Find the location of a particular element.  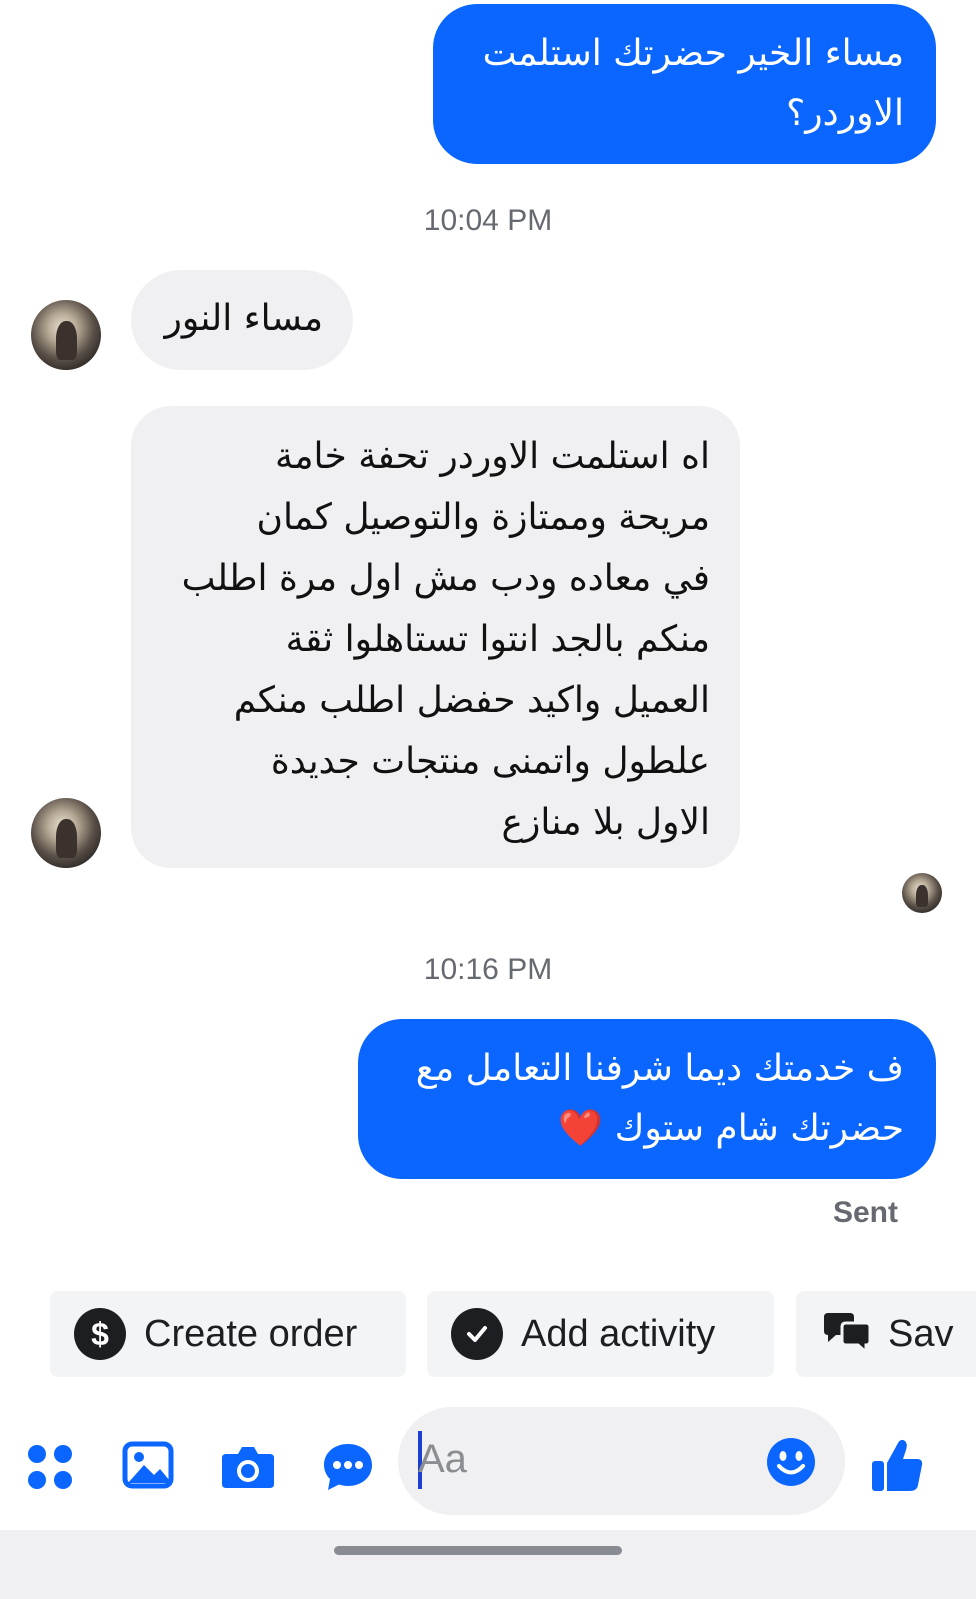

timestamp: 10:16 PM is located at coordinates (488, 969).